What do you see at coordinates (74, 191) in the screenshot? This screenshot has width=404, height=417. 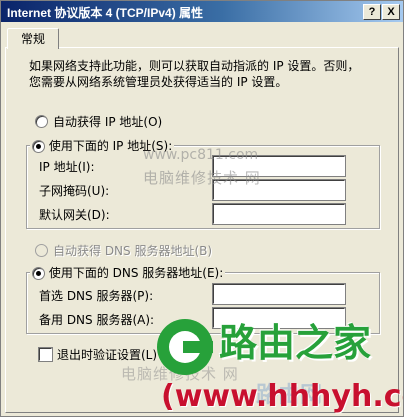 I see `subnet-mask-label: 子网掩码(U):` at bounding box center [74, 191].